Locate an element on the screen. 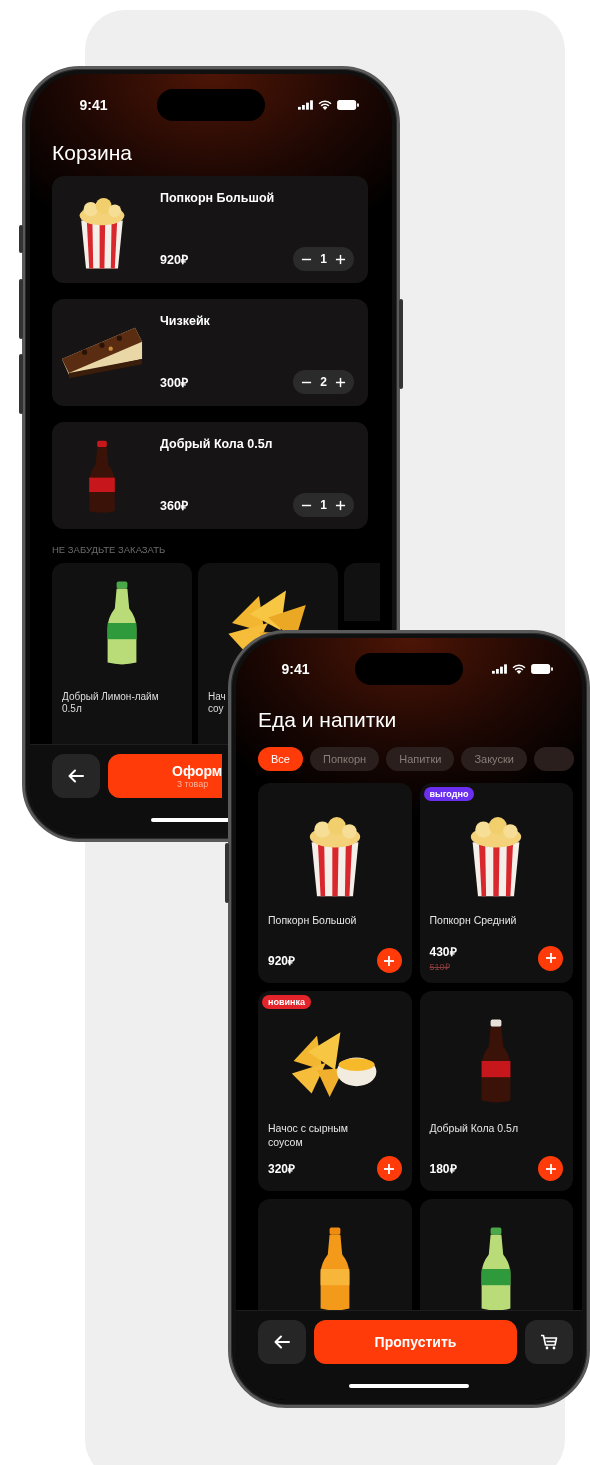  badge: выгодно is located at coordinates (449, 794).